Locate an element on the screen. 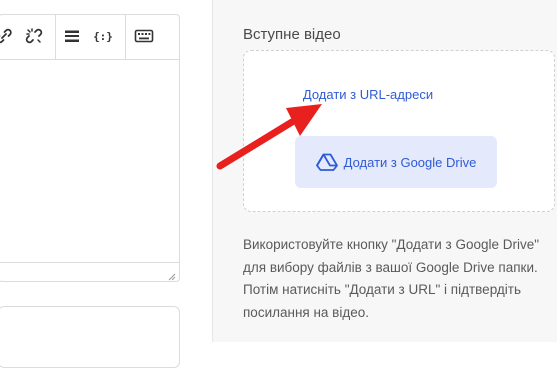 The image size is (557, 368). editor-status-bar is located at coordinates (89, 271).